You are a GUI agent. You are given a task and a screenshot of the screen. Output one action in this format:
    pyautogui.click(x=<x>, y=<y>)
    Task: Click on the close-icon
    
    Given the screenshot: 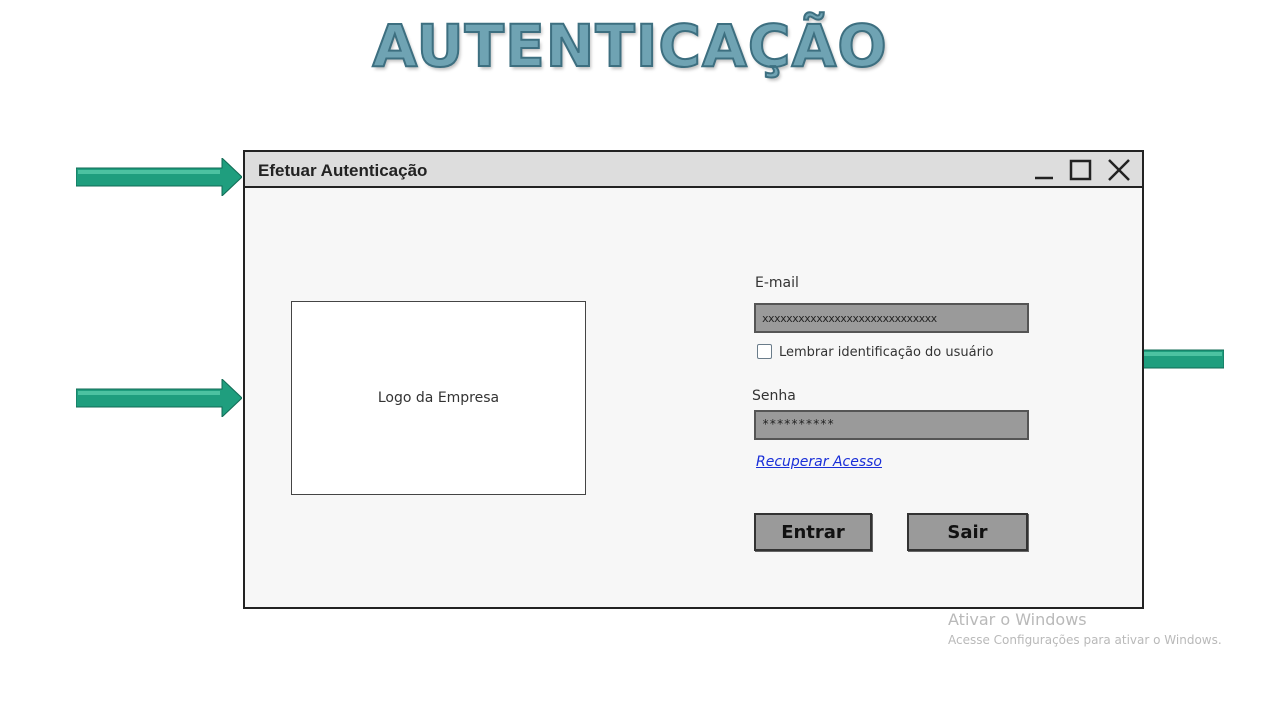 What is the action you would take?
    pyautogui.click(x=1119, y=170)
    